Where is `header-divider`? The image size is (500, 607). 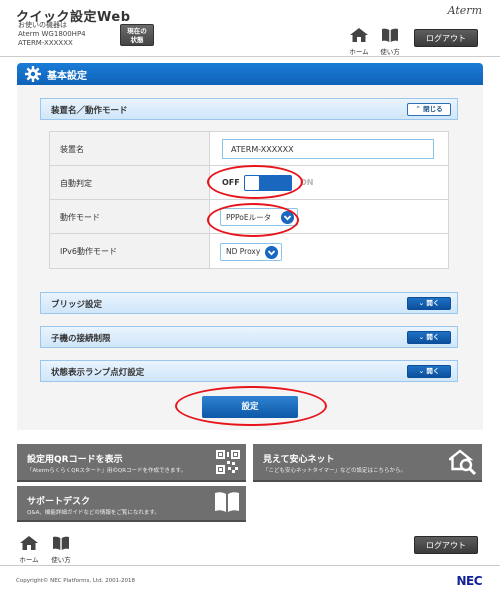 header-divider is located at coordinates (250, 56).